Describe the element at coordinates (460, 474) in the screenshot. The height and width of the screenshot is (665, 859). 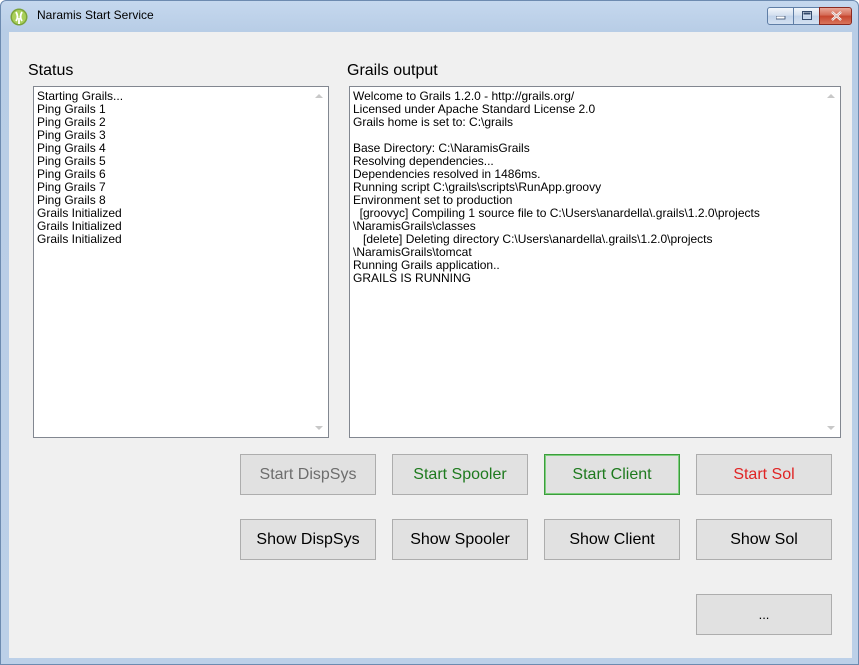
I see `start-spooler-button: Start Spooler` at that location.